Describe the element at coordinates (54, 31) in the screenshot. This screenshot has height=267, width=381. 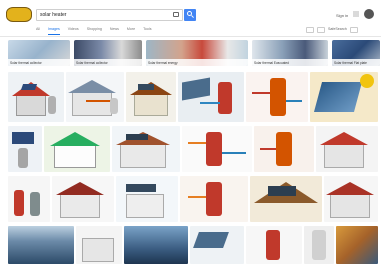
I see `tab-images: Images` at that location.